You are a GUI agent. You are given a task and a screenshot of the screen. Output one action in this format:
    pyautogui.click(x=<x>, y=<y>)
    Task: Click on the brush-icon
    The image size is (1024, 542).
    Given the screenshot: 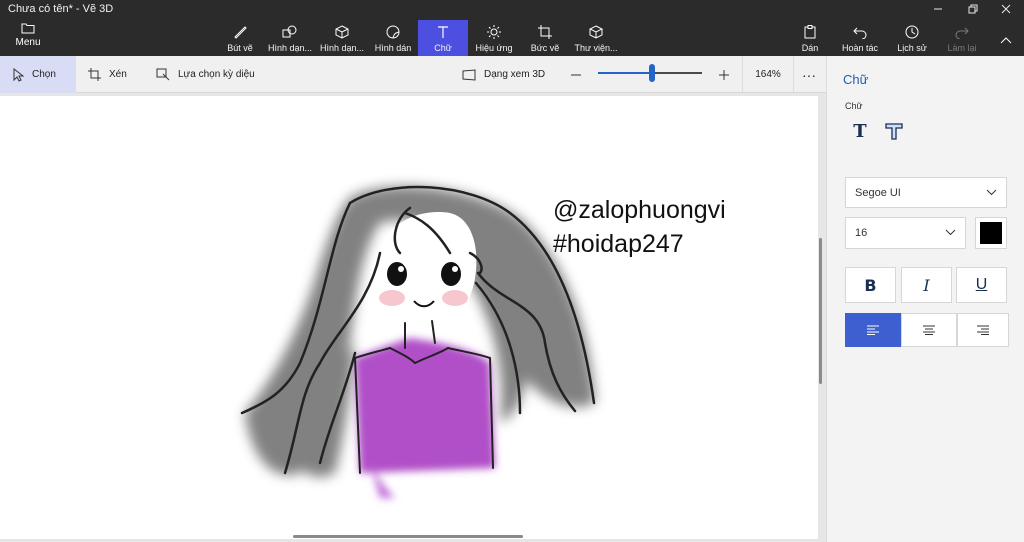 What is the action you would take?
    pyautogui.click(x=240, y=32)
    